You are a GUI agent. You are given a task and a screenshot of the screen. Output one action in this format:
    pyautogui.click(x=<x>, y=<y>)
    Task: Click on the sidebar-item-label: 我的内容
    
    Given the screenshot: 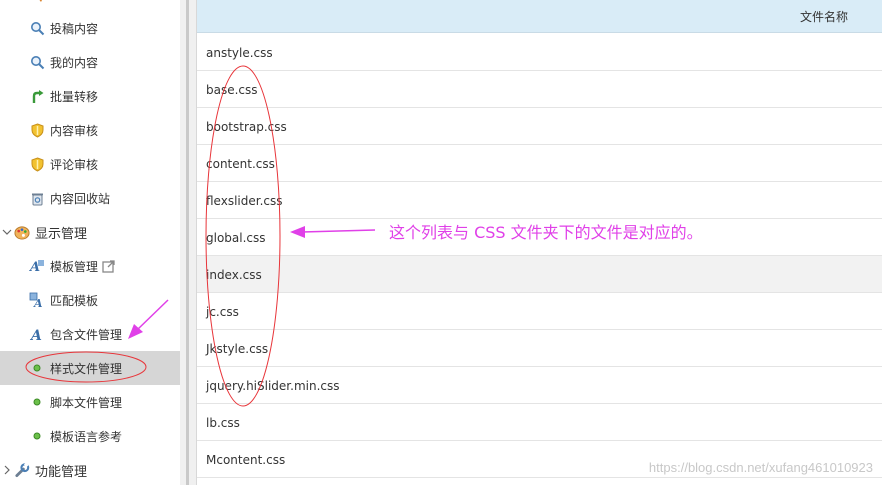 What is the action you would take?
    pyautogui.click(x=74, y=62)
    